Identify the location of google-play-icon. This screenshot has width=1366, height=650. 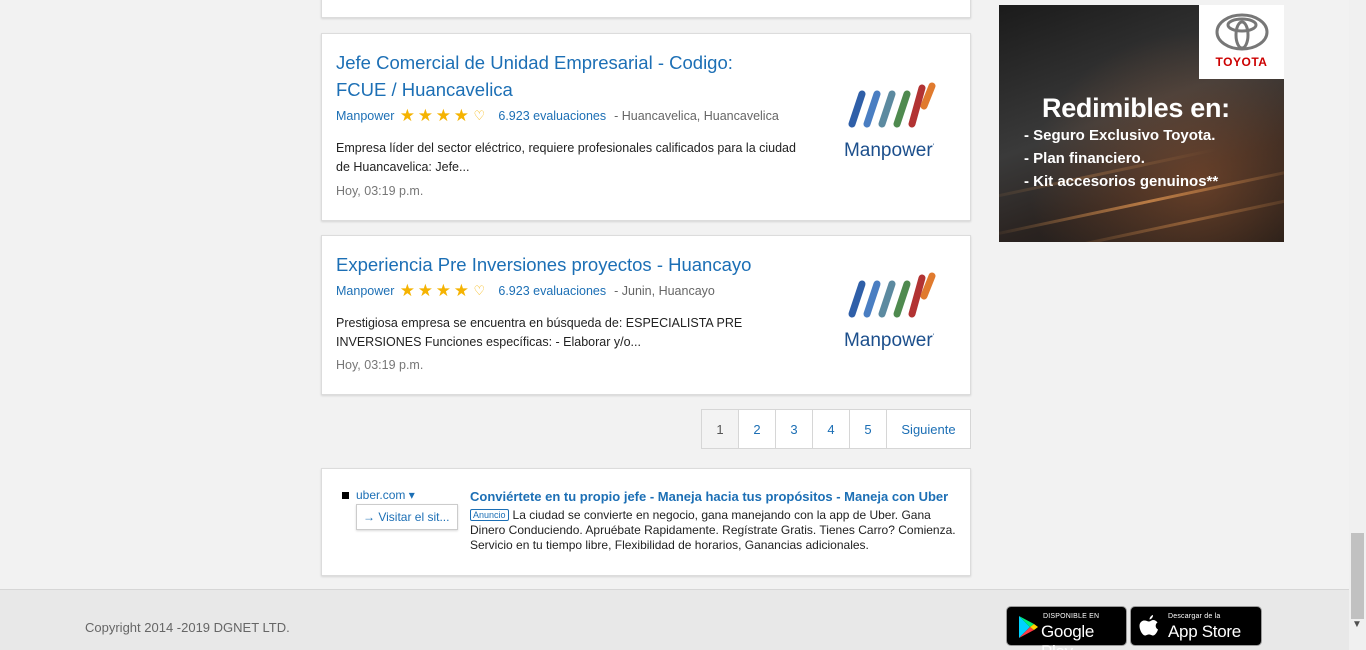
(1028, 627).